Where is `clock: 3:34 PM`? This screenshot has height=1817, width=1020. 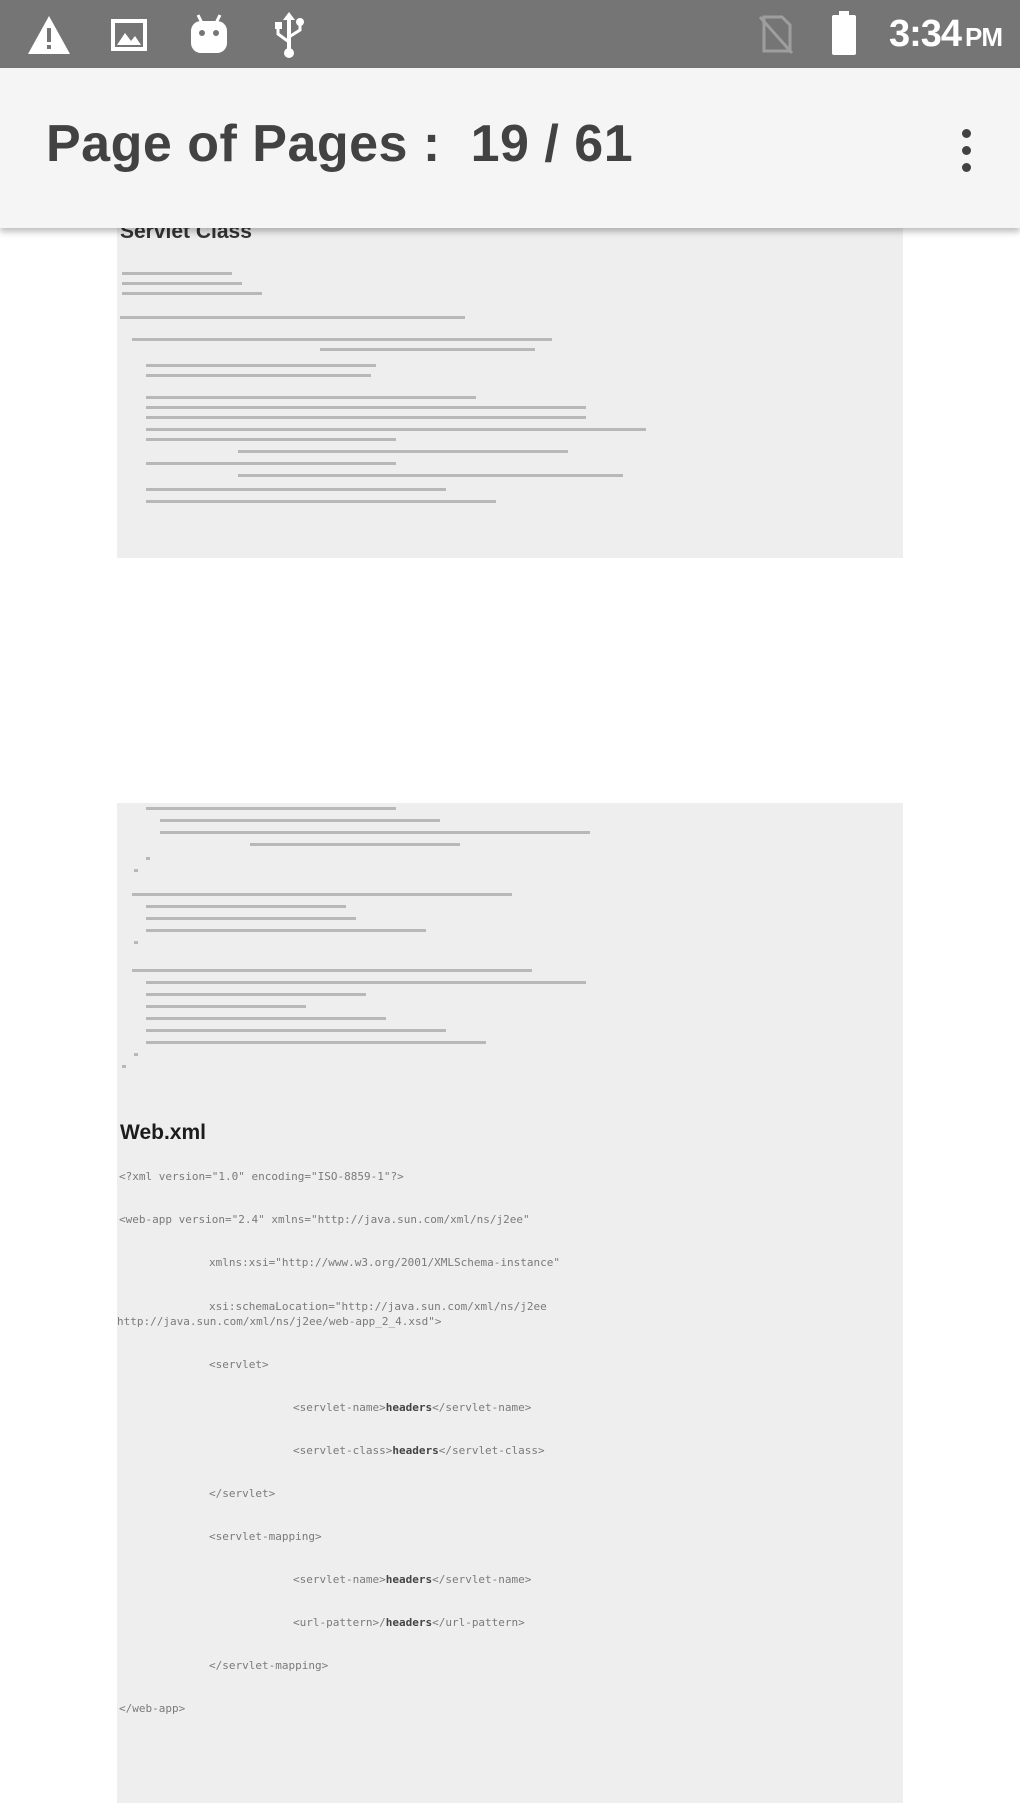
clock: 3:34 PM is located at coordinates (945, 34).